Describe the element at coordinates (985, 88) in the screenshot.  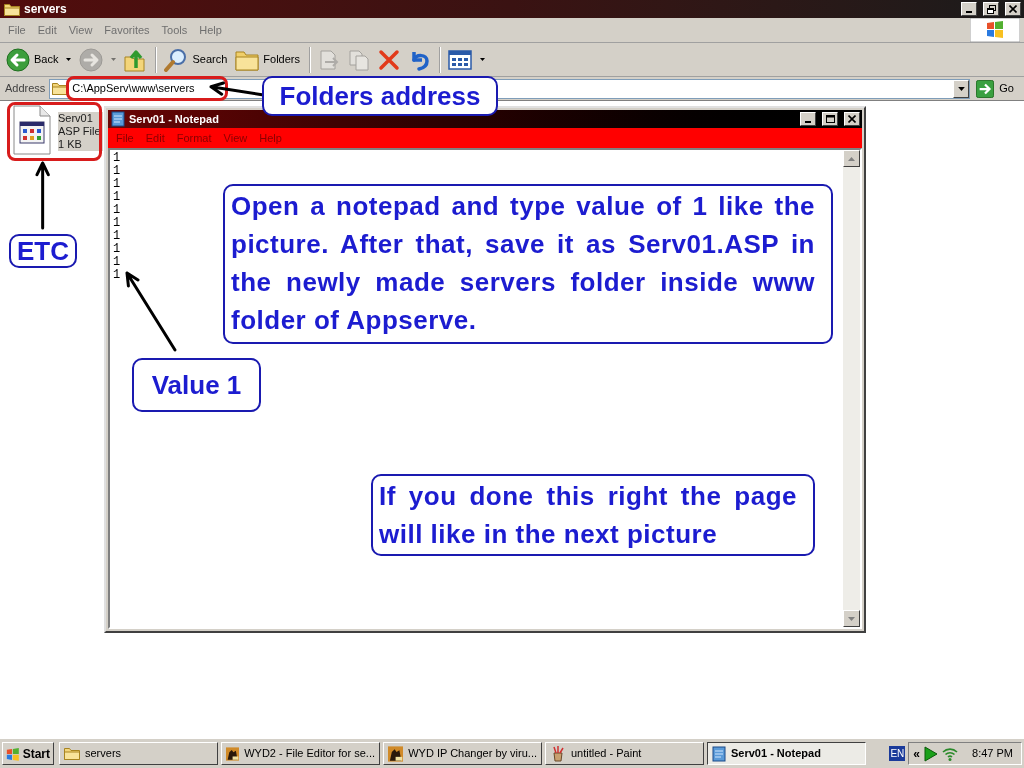
I see `go-arrow-icon` at that location.